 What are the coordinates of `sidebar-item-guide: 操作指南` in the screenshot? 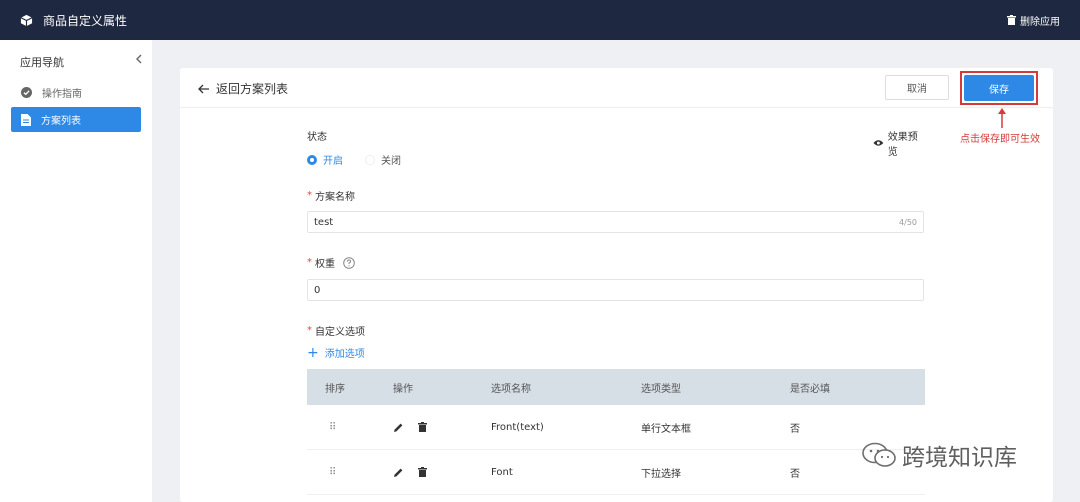 It's located at (76, 92).